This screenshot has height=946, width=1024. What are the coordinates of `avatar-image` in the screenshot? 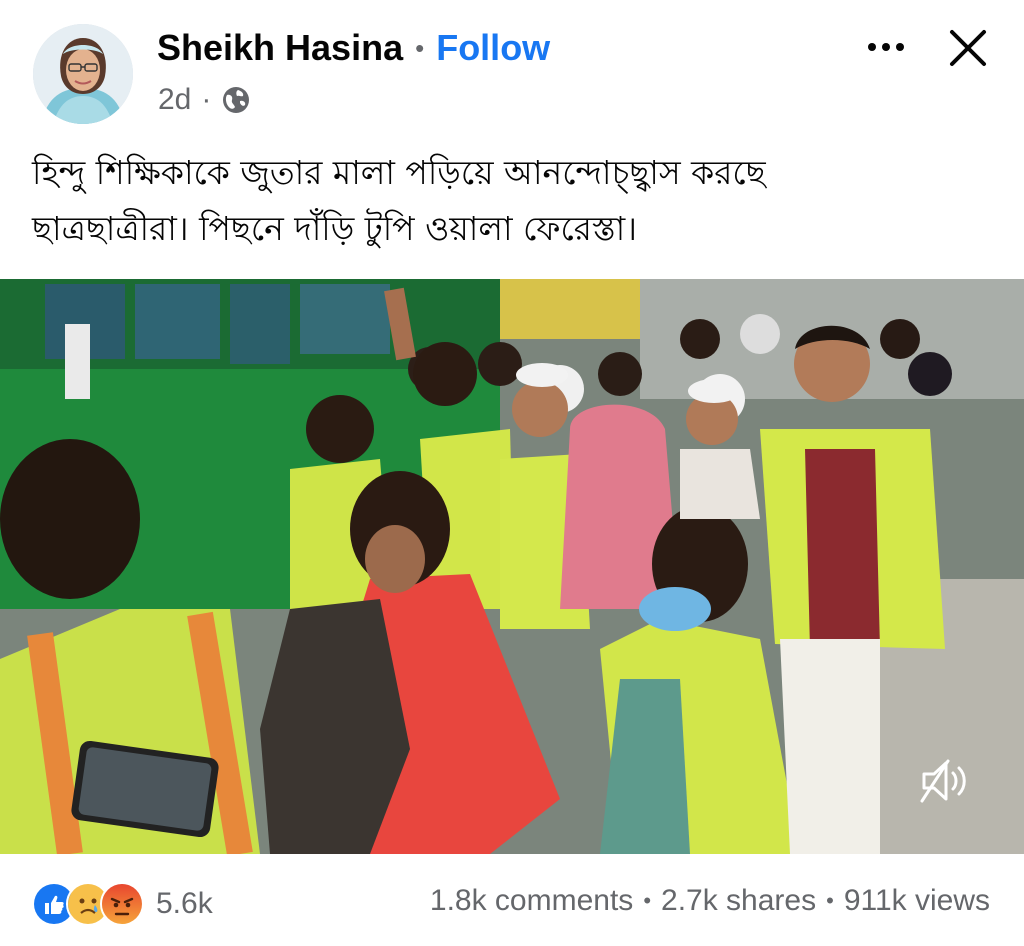 It's located at (83, 74).